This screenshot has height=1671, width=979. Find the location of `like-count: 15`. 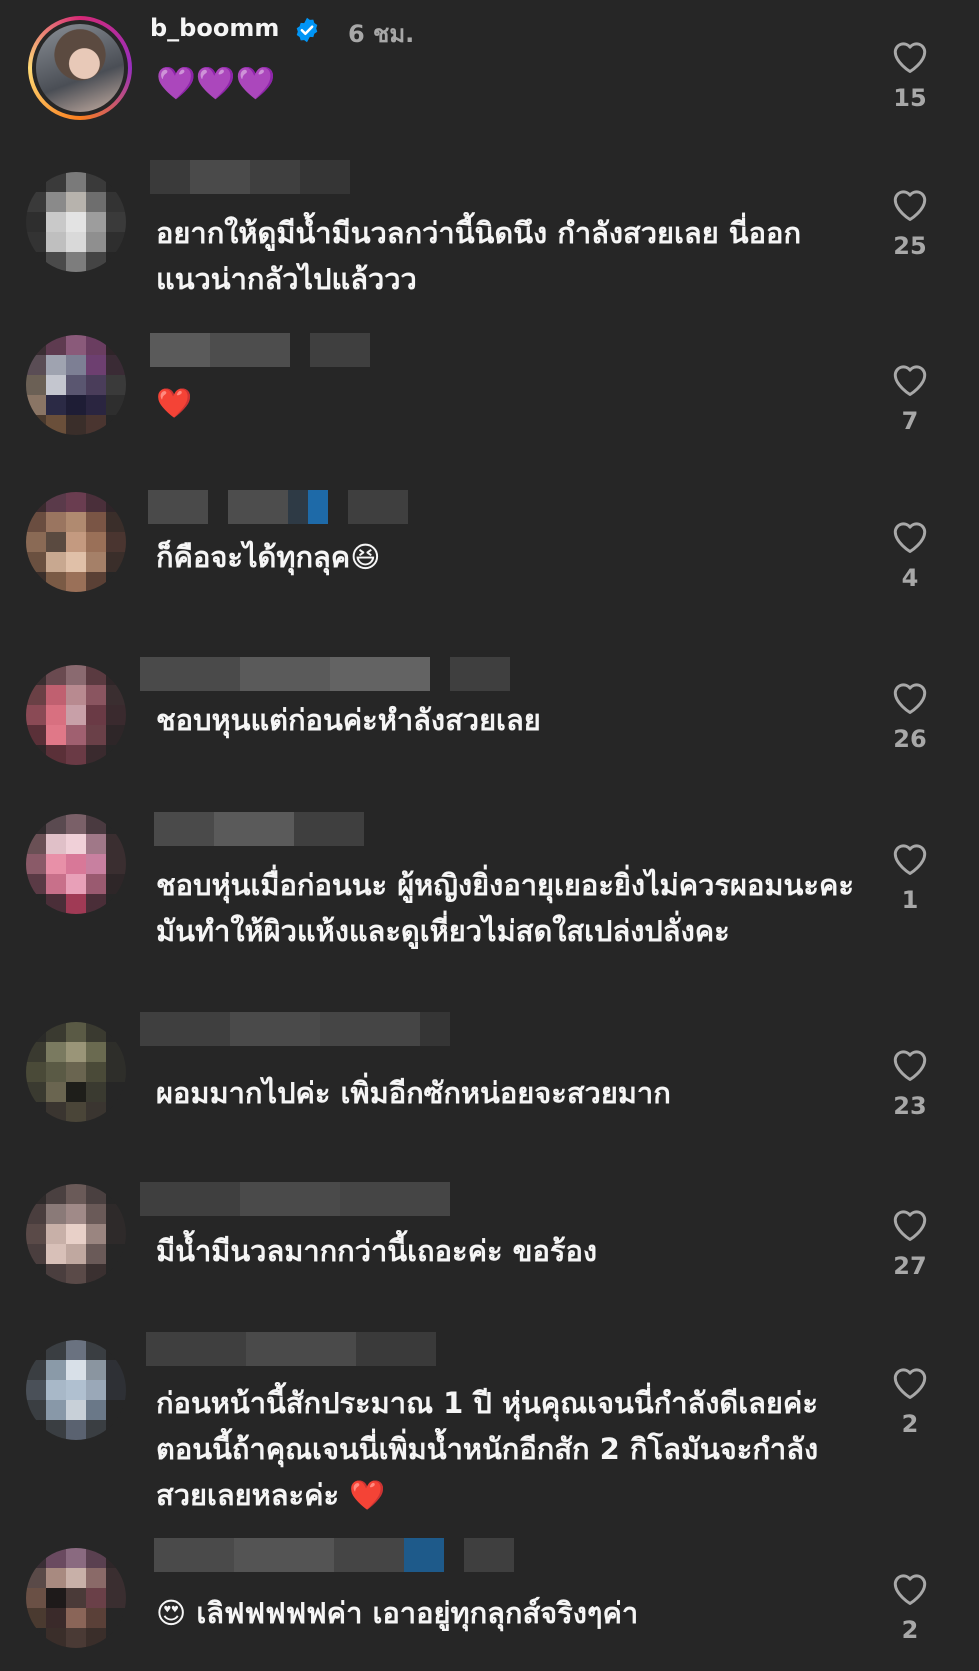

like-count: 15 is located at coordinates (910, 98).